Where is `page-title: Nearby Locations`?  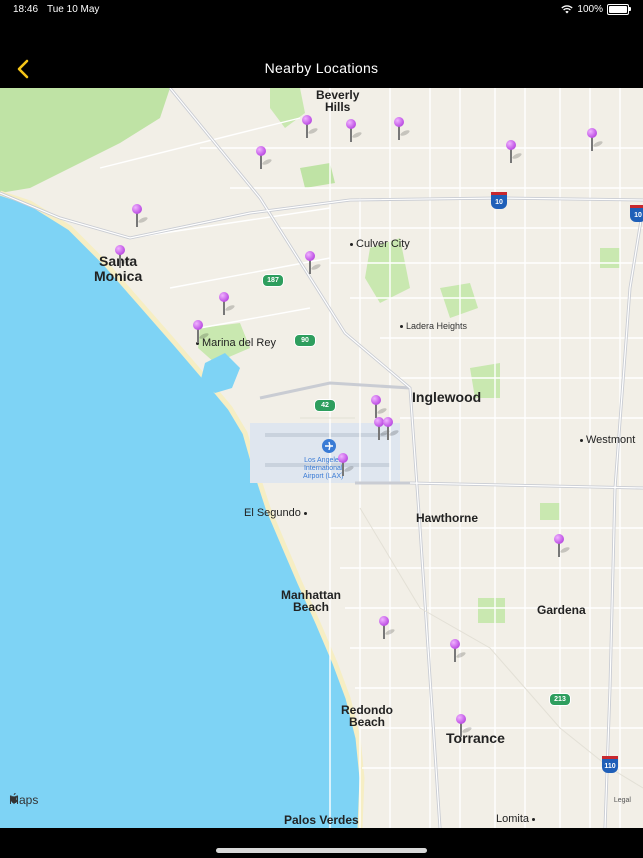
page-title: Nearby Locations is located at coordinates (321, 68).